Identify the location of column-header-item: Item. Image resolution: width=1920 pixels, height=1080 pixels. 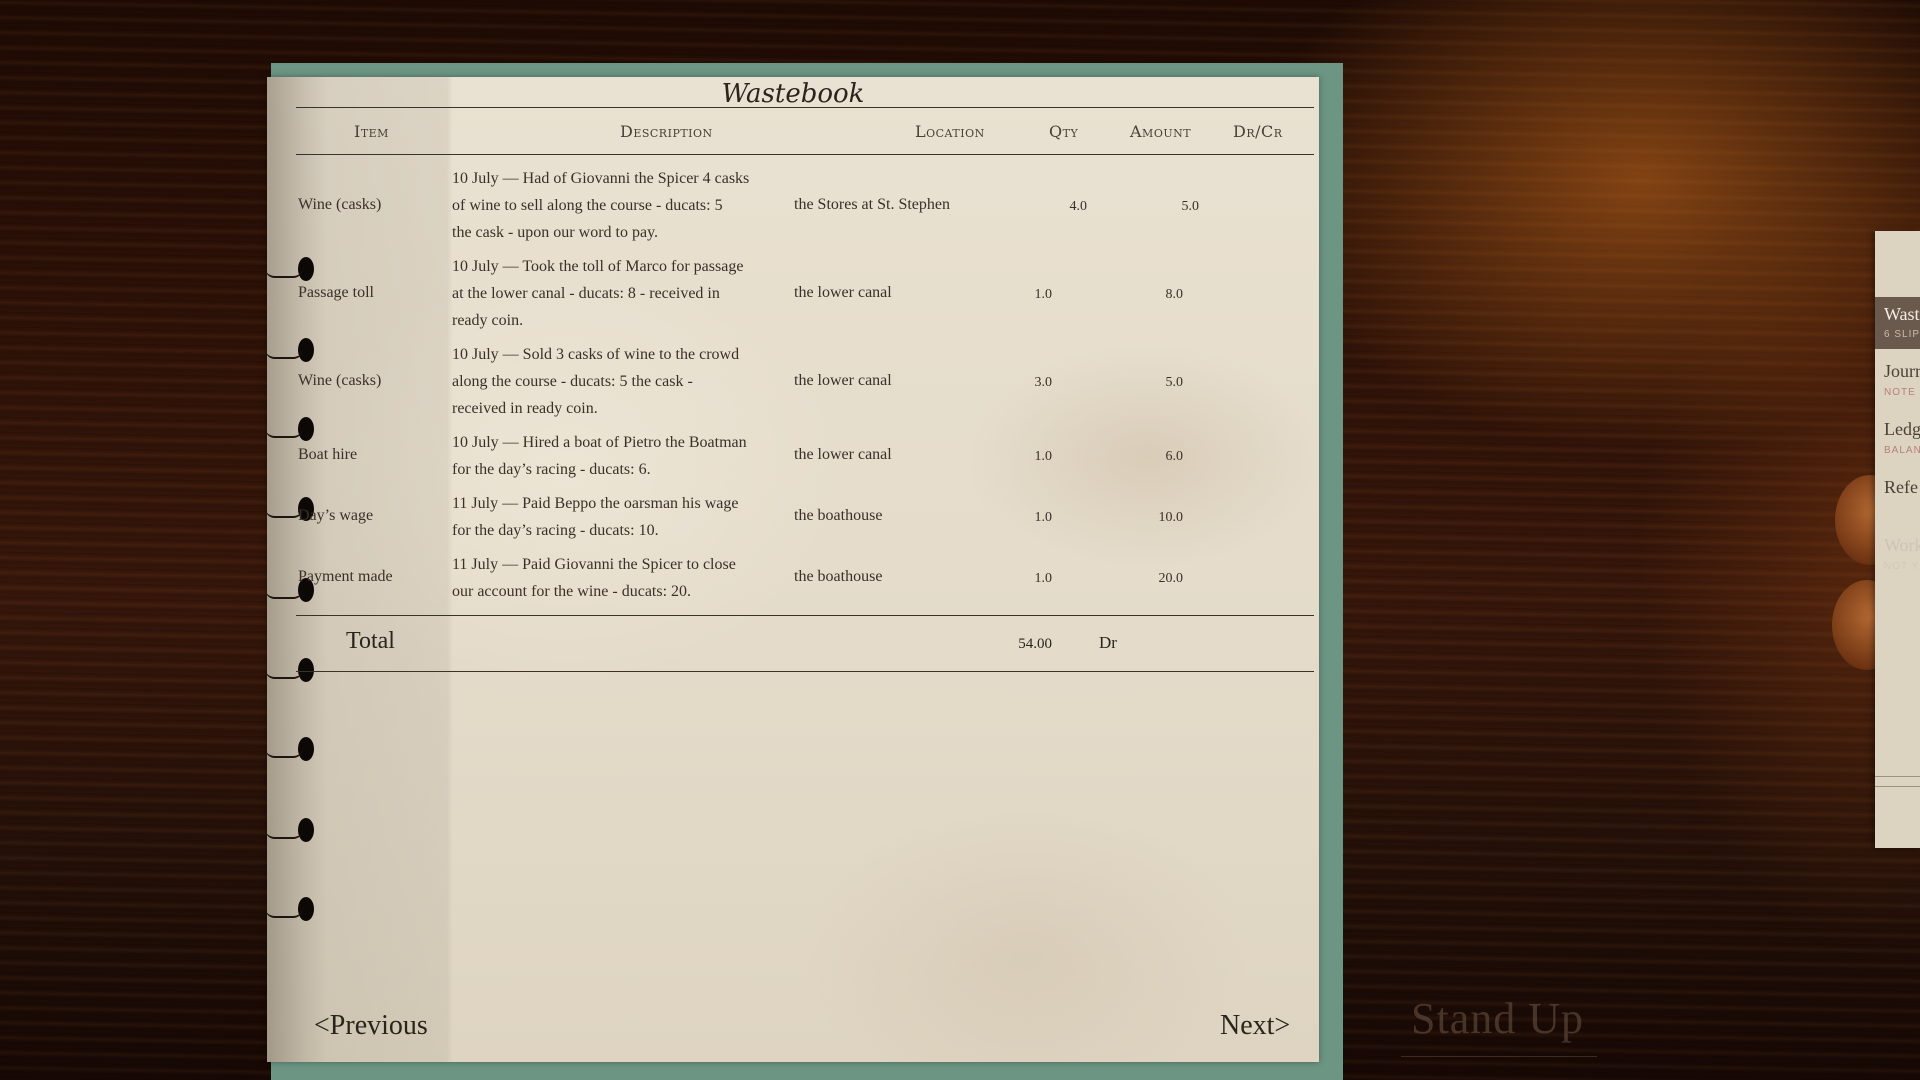
(371, 131).